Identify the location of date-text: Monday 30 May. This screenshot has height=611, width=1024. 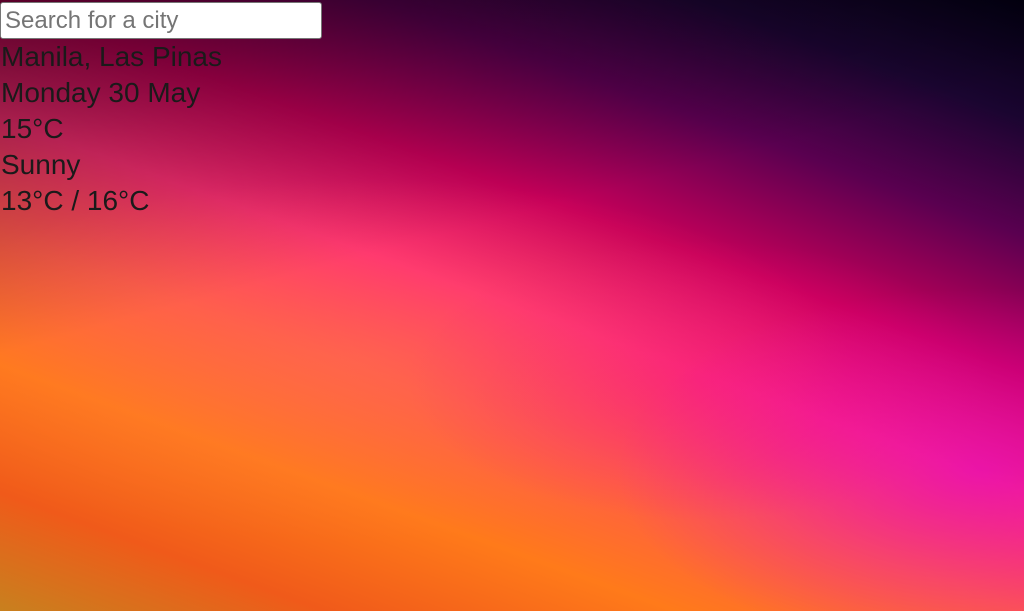
(101, 92).